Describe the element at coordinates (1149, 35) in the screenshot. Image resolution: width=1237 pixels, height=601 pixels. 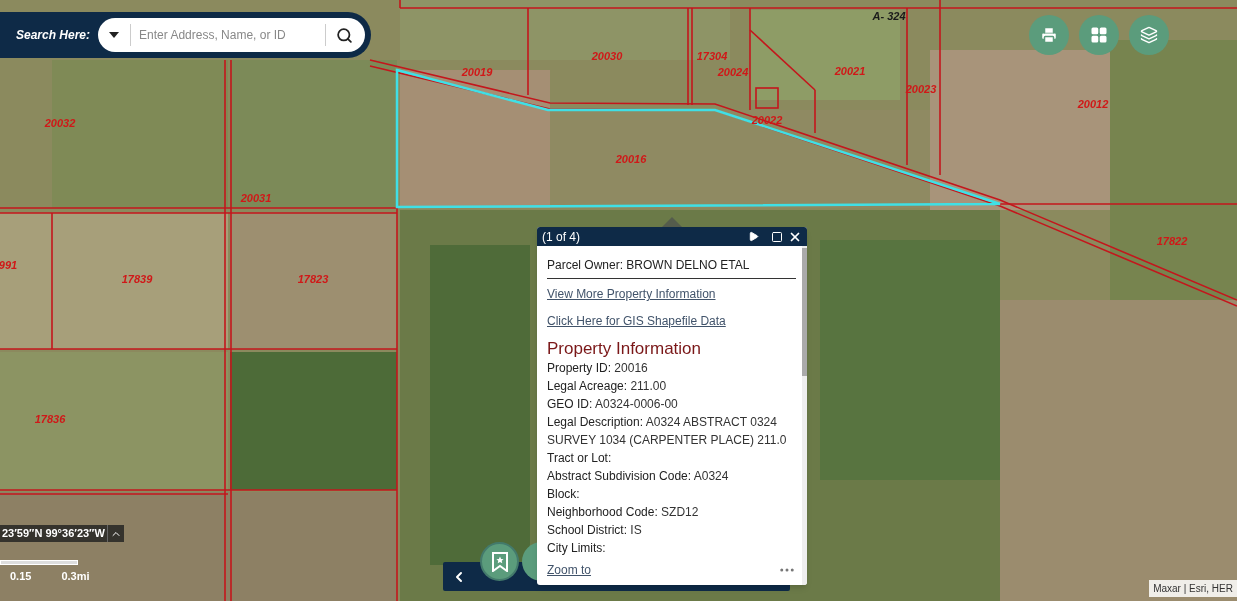
I see `layers-icon` at that location.